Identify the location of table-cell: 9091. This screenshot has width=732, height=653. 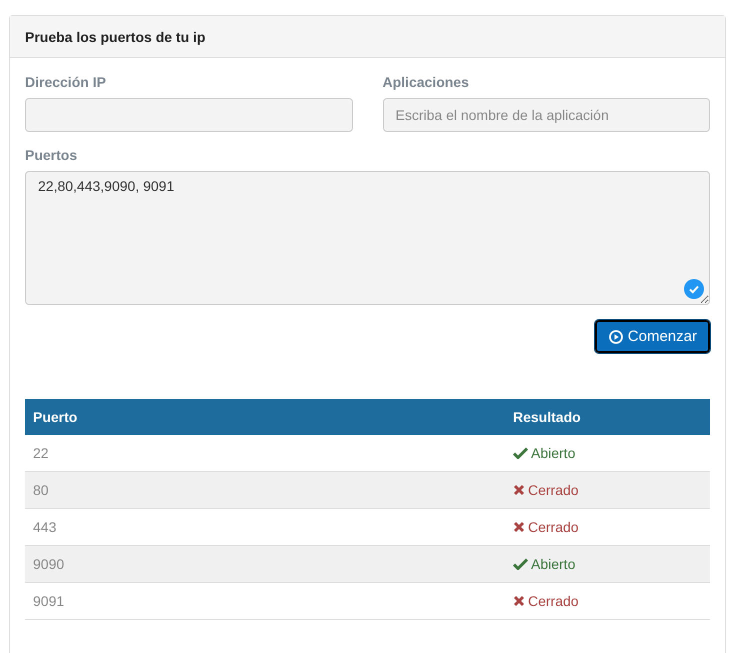
(265, 601).